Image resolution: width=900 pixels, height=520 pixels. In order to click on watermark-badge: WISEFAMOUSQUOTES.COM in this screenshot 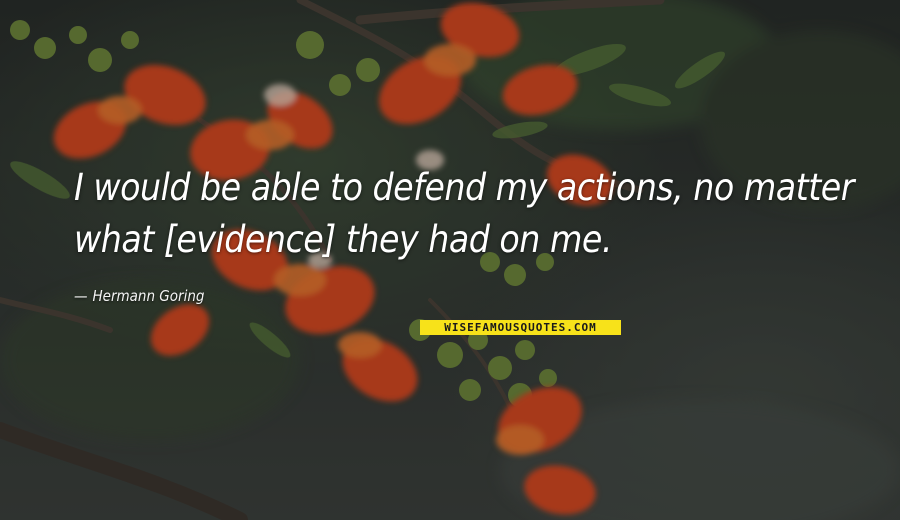, I will do `click(520, 327)`.